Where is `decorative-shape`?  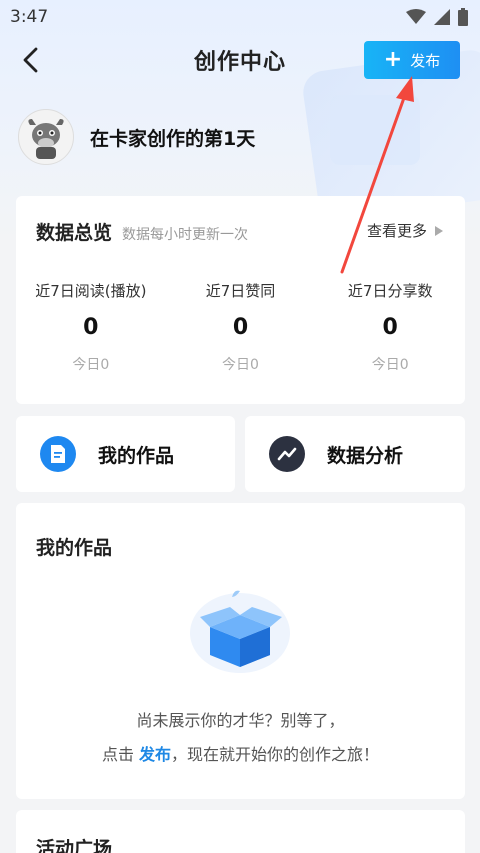 decorative-shape is located at coordinates (375, 130).